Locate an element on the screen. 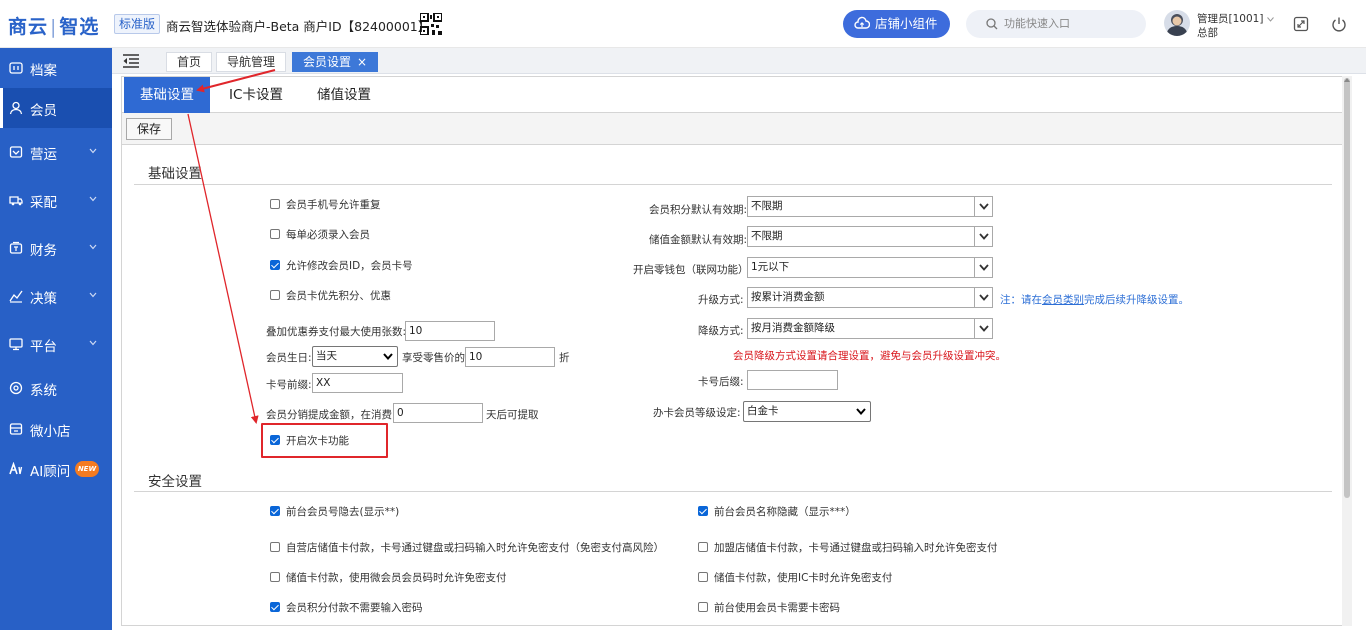 The height and width of the screenshot is (630, 1366). scroll-up-icon is located at coordinates (1347, 80).